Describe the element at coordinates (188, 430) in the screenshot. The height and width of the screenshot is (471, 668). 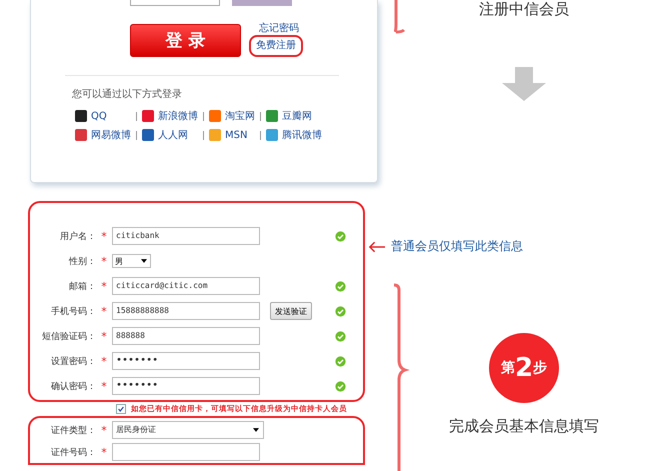
I see `id-type-select: 居民身份证` at that location.